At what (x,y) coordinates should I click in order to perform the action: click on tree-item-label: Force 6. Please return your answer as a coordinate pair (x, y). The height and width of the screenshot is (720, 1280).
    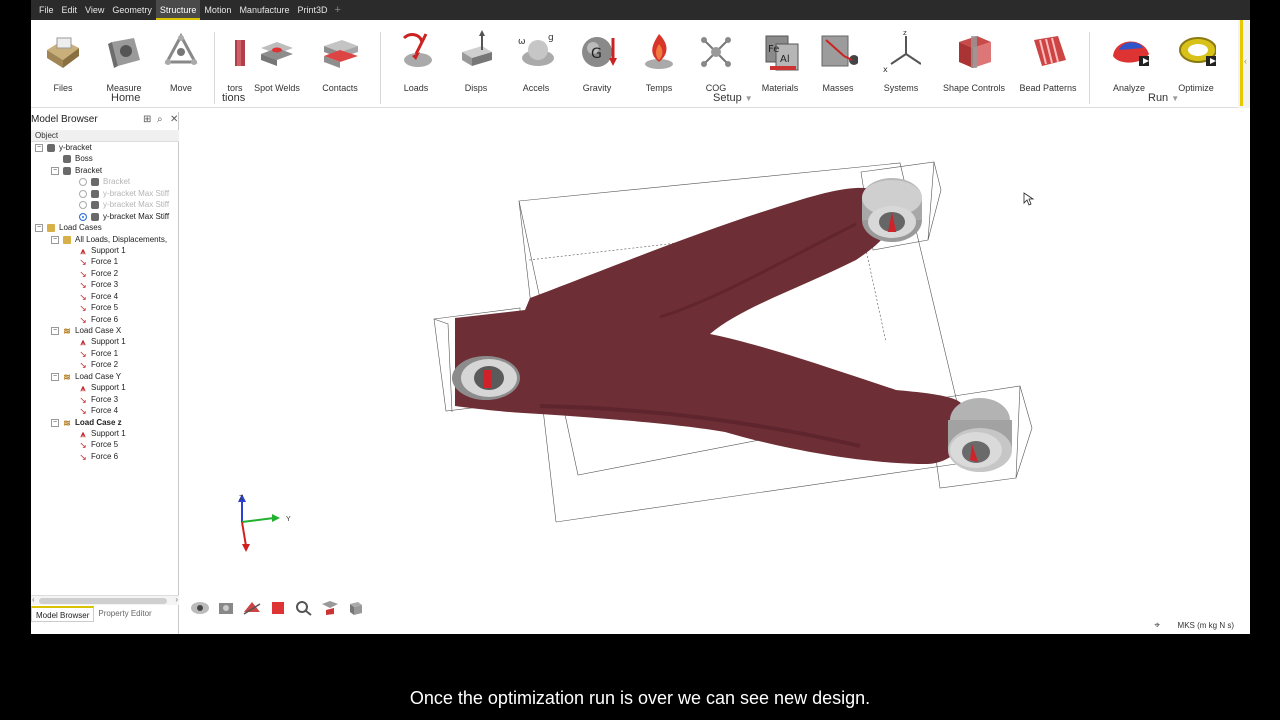
    Looking at the image, I should click on (105, 319).